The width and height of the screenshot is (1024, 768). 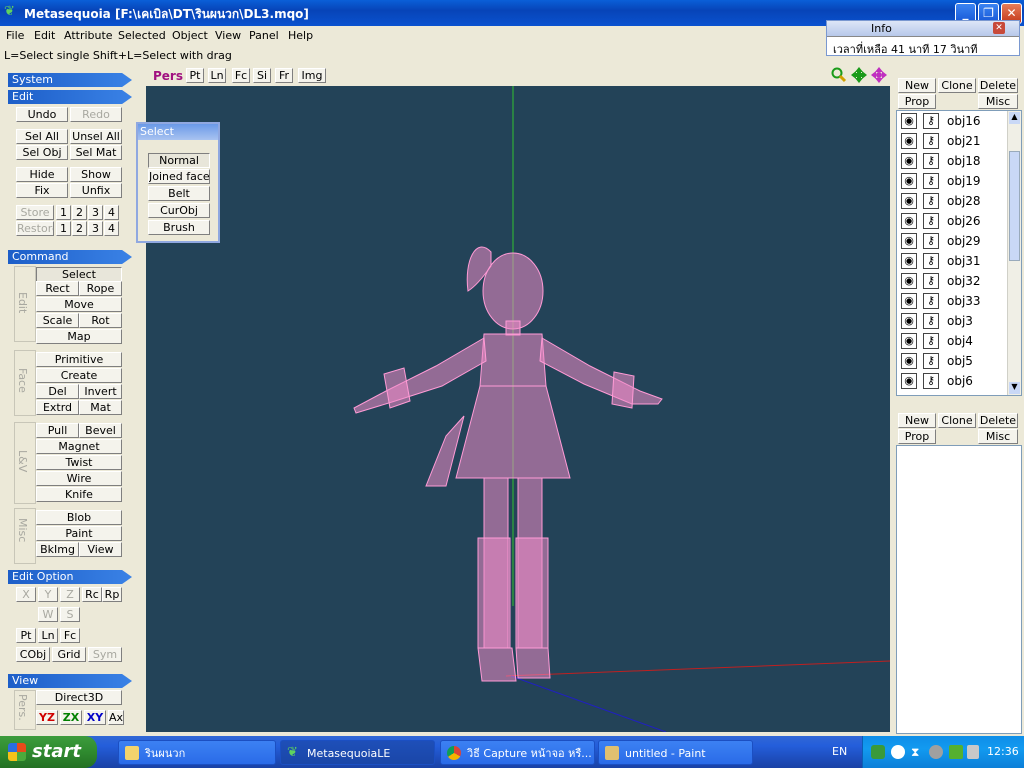 What do you see at coordinates (79, 359) in the screenshot?
I see `primitive-button: Primitive` at bounding box center [79, 359].